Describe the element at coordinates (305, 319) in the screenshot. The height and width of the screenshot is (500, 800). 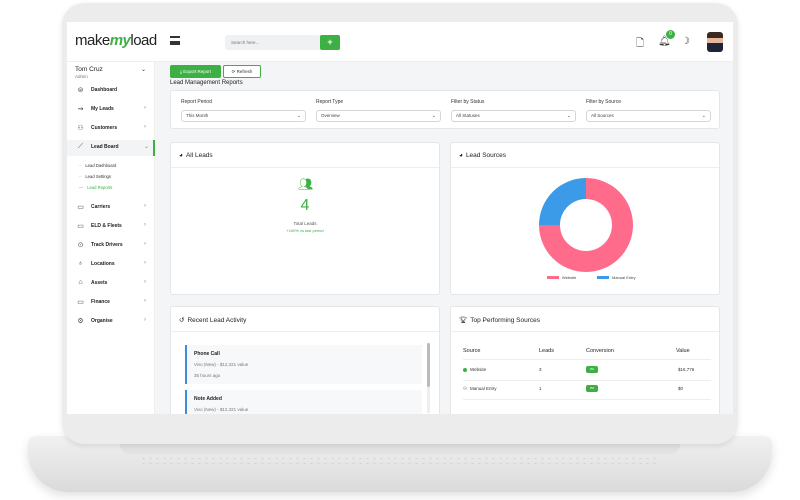
I see `card-header: ↺ Recent Lead Activity` at that location.